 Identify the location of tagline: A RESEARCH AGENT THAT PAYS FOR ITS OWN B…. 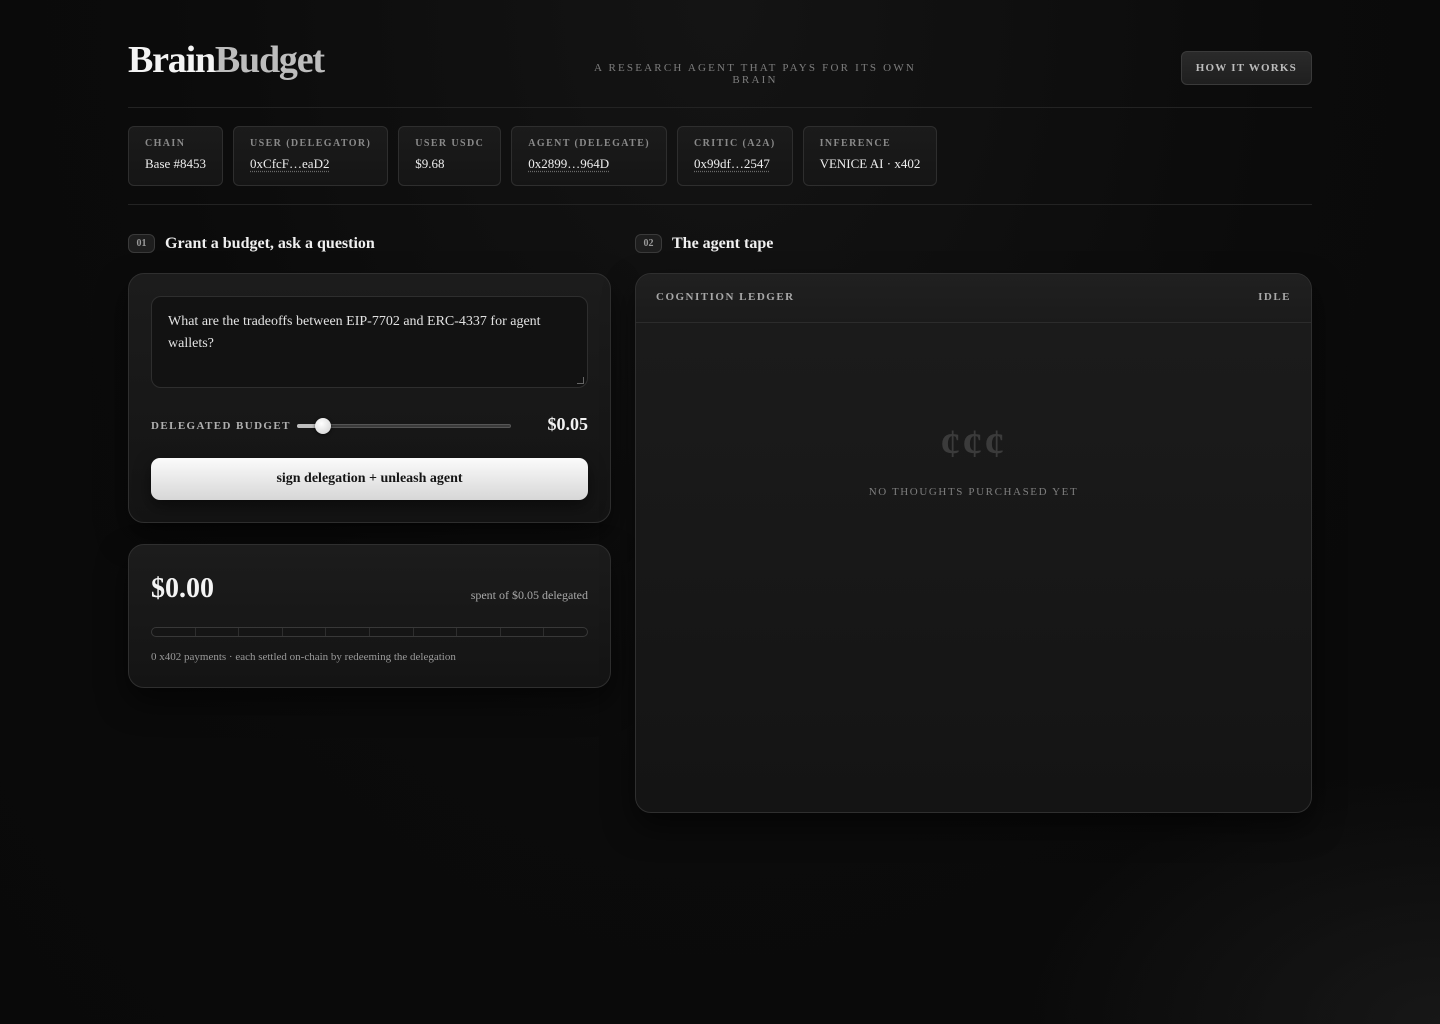
(755, 74).